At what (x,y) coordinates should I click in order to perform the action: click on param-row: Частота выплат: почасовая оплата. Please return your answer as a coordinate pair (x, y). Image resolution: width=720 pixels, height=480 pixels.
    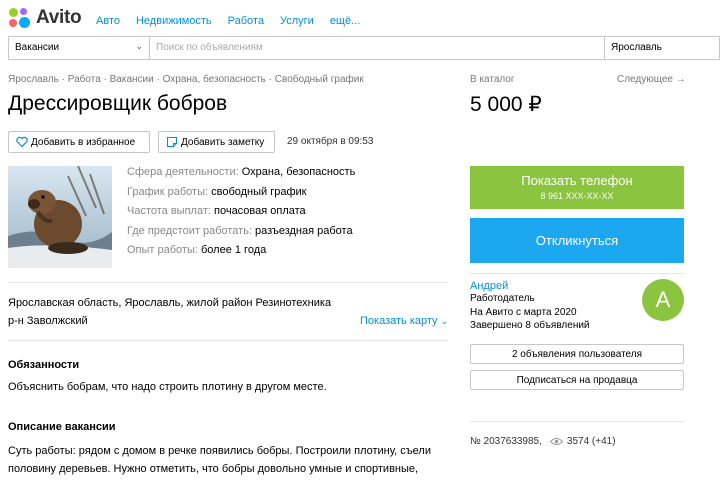
    Looking at the image, I should click on (216, 211).